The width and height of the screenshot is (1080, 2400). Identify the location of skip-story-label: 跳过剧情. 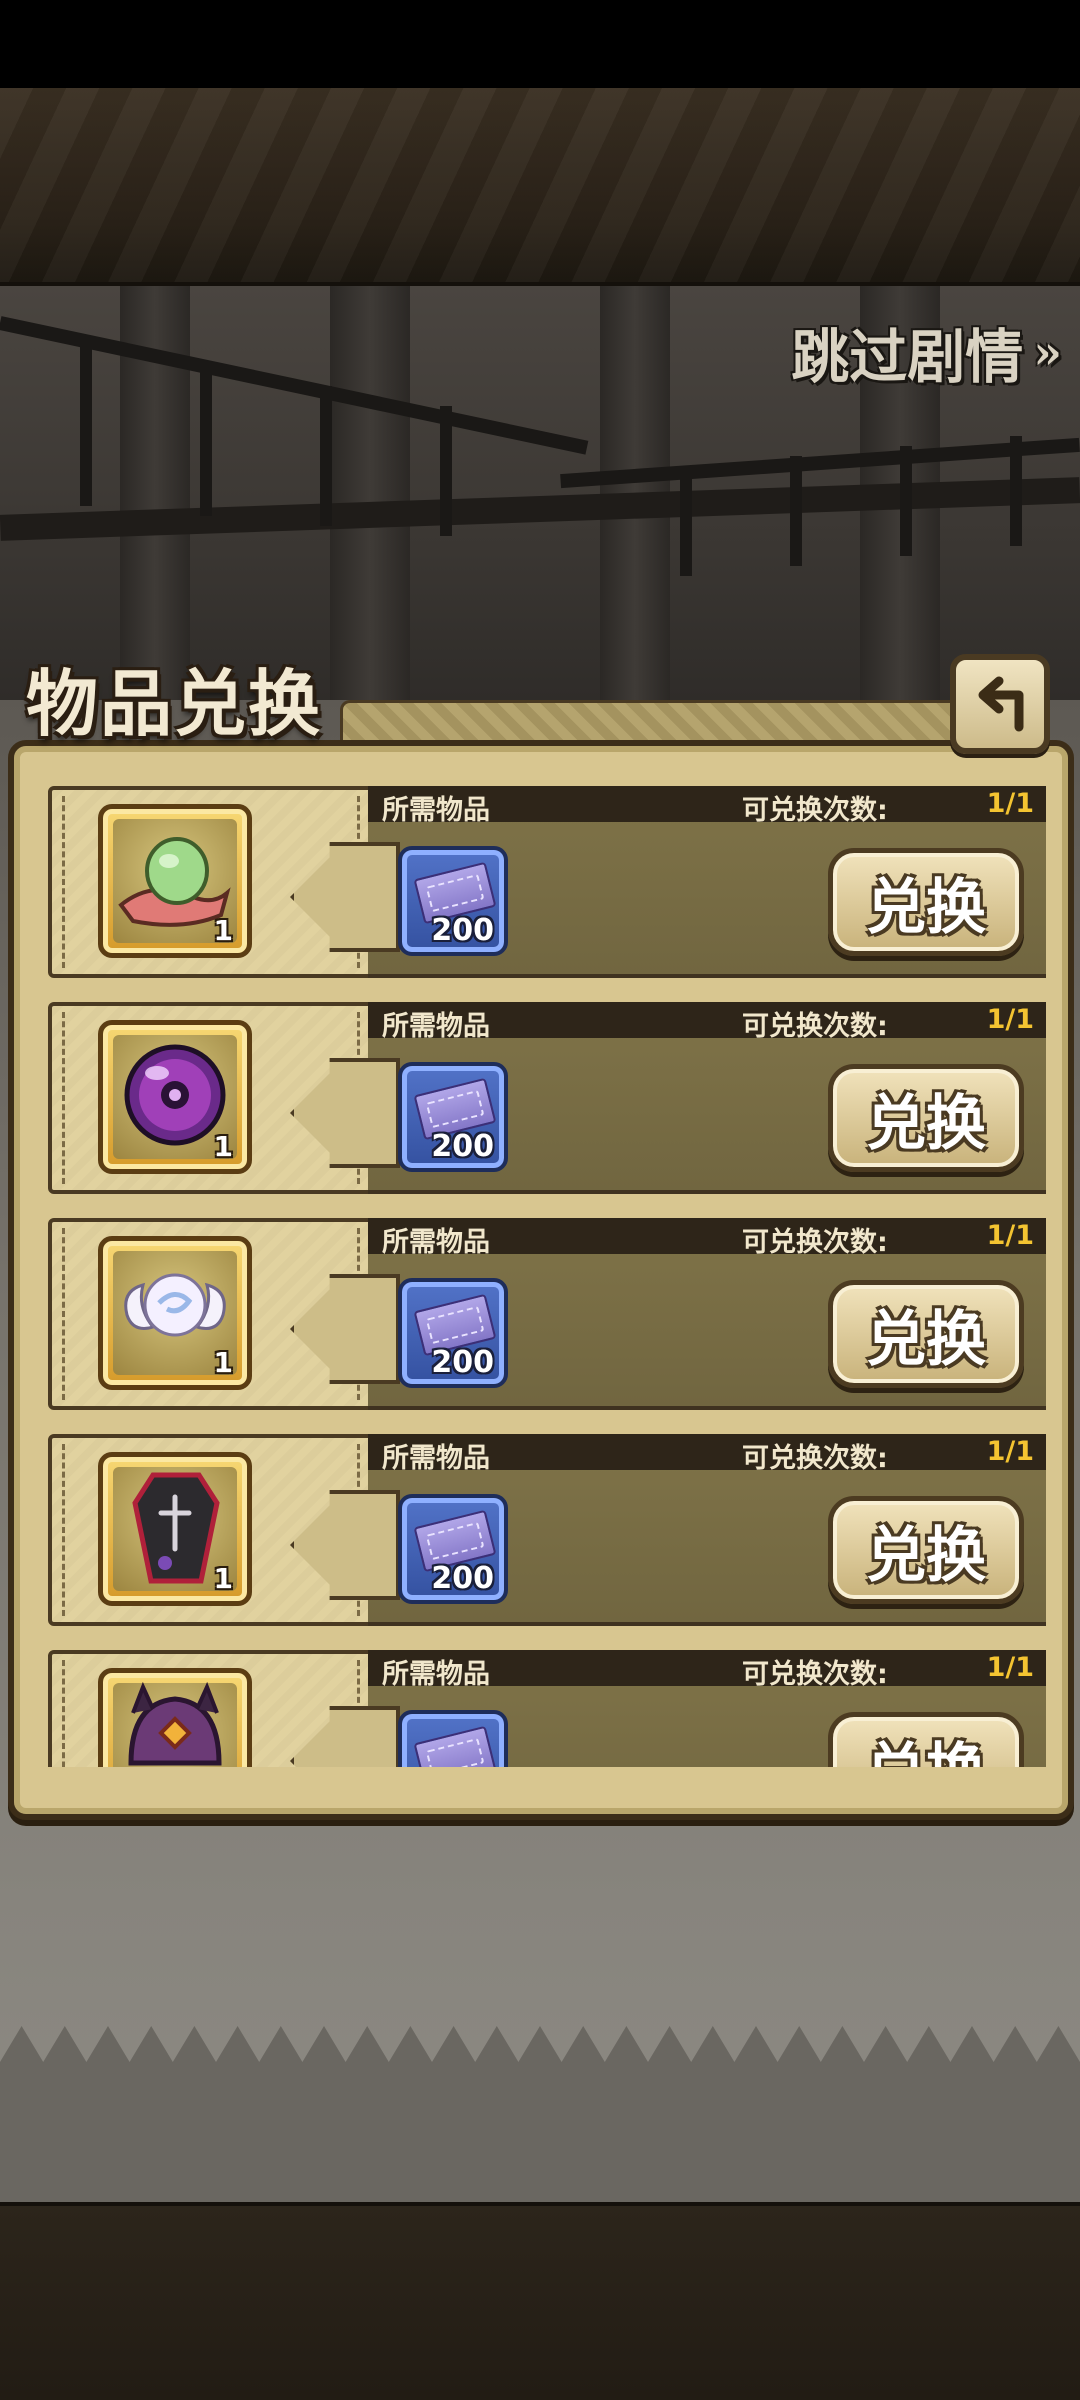
(907, 357).